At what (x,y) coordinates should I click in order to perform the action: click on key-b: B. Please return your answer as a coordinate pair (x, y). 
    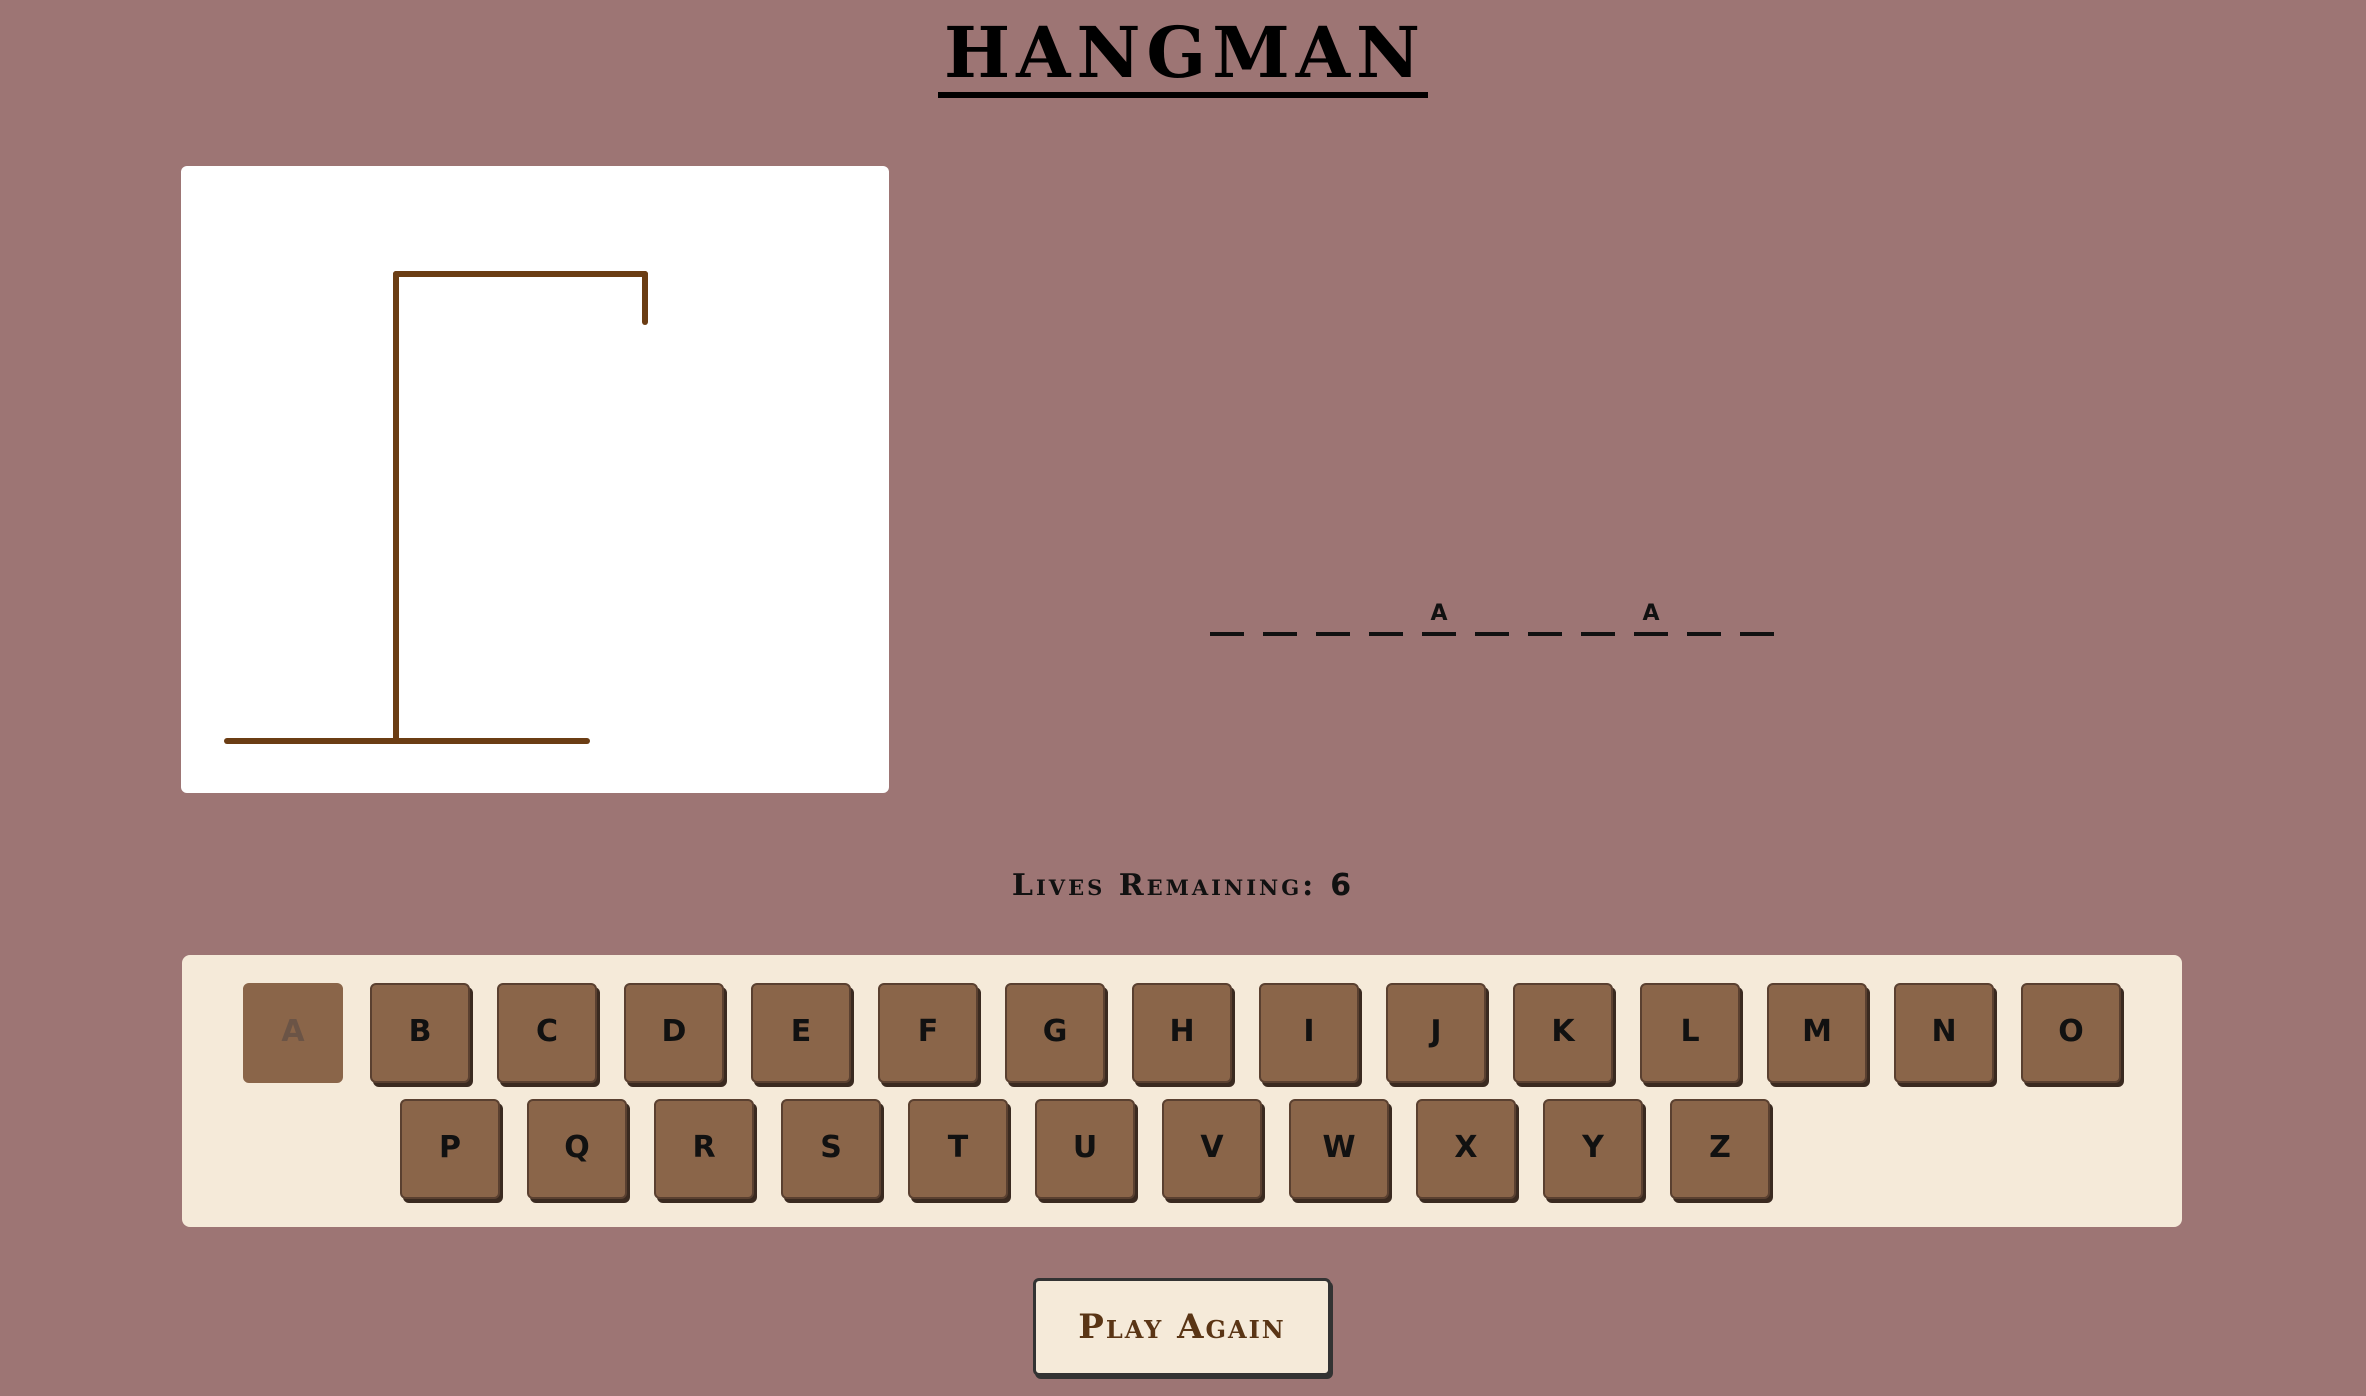
    Looking at the image, I should click on (420, 1033).